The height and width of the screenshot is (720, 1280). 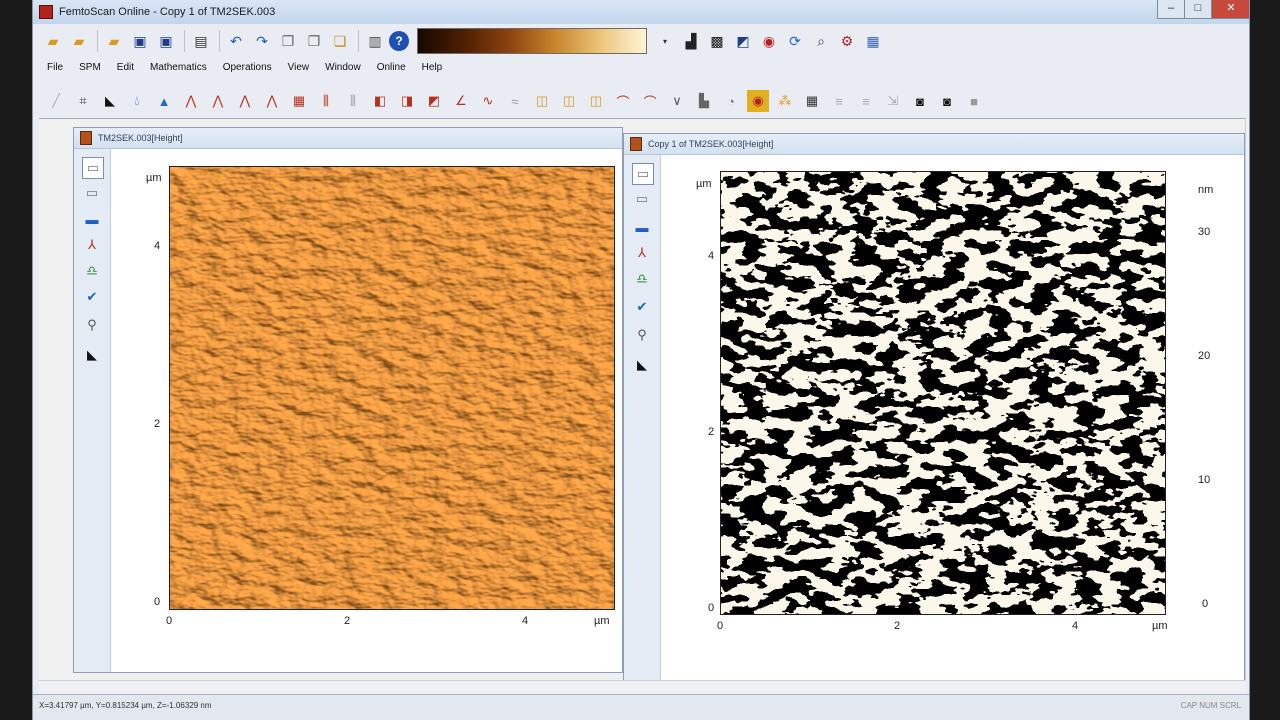 I want to click on angle-icon: ∠, so click(x=461, y=101).